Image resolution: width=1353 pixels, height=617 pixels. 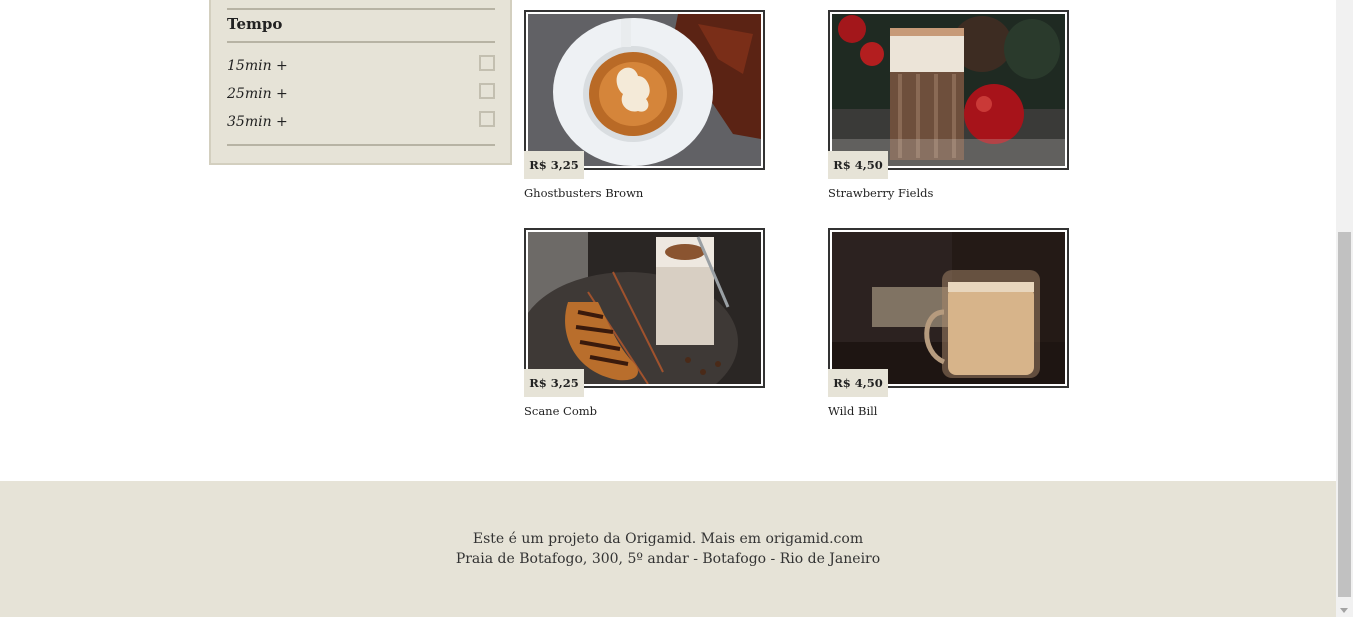 What do you see at coordinates (361, 122) in the screenshot?
I see `filter-option-35min: 35min +` at bounding box center [361, 122].